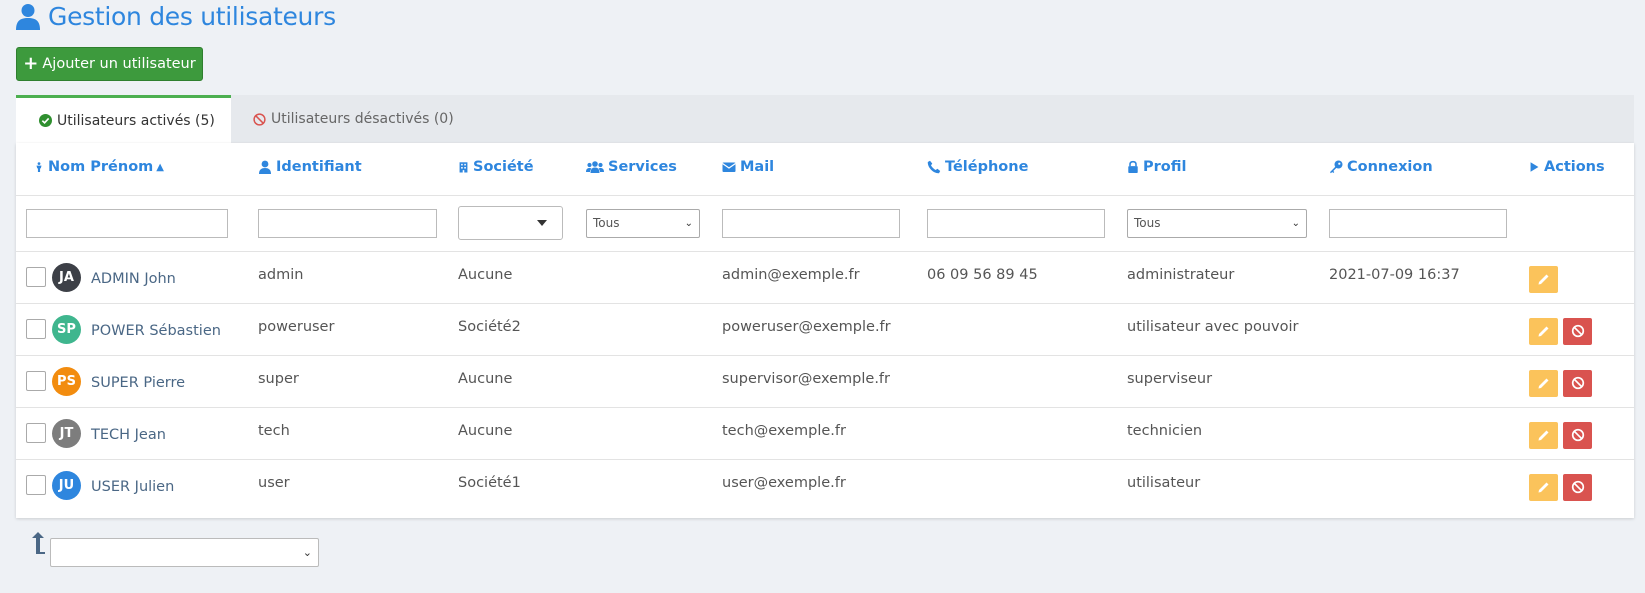  Describe the element at coordinates (784, 483) in the screenshot. I see `mail-value: user@exemple.fr` at that location.